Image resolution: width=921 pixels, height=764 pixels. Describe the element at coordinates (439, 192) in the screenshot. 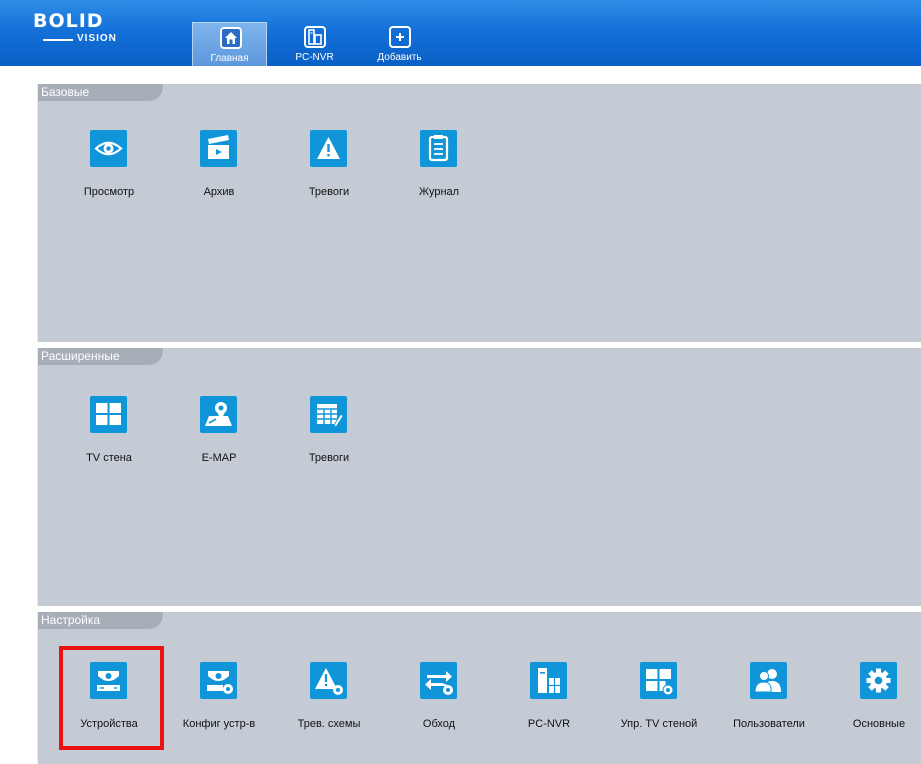

I see `tile-journal-label: Журнал` at that location.